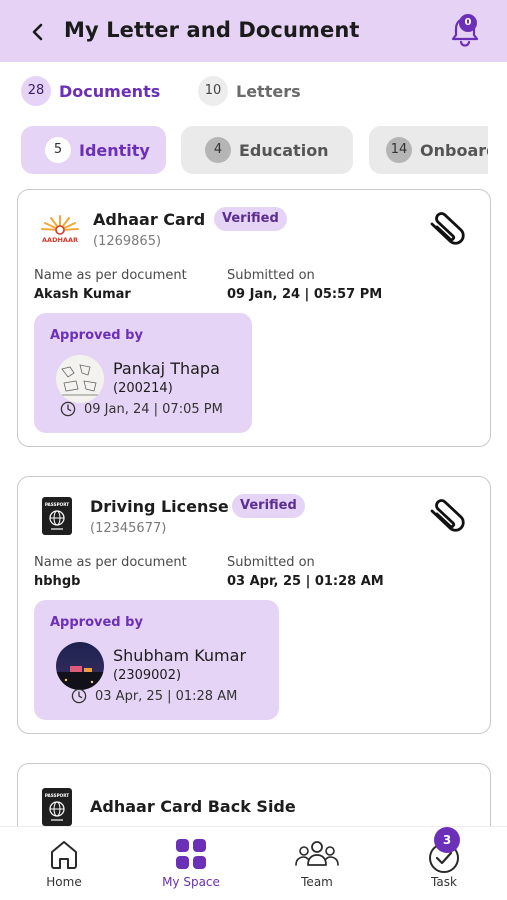 The width and height of the screenshot is (507, 900). I want to click on aadhaar-logo: AADHAAR, so click(60, 229).